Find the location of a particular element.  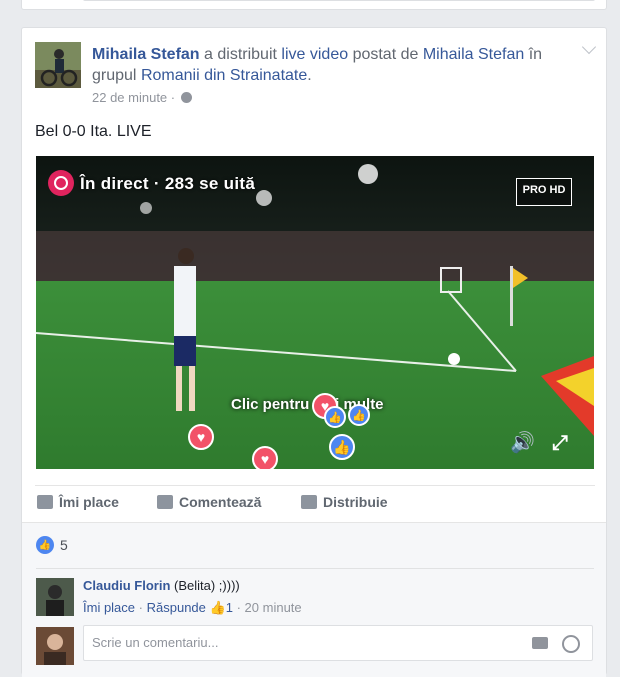

share-label: Distribuie is located at coordinates (355, 502).